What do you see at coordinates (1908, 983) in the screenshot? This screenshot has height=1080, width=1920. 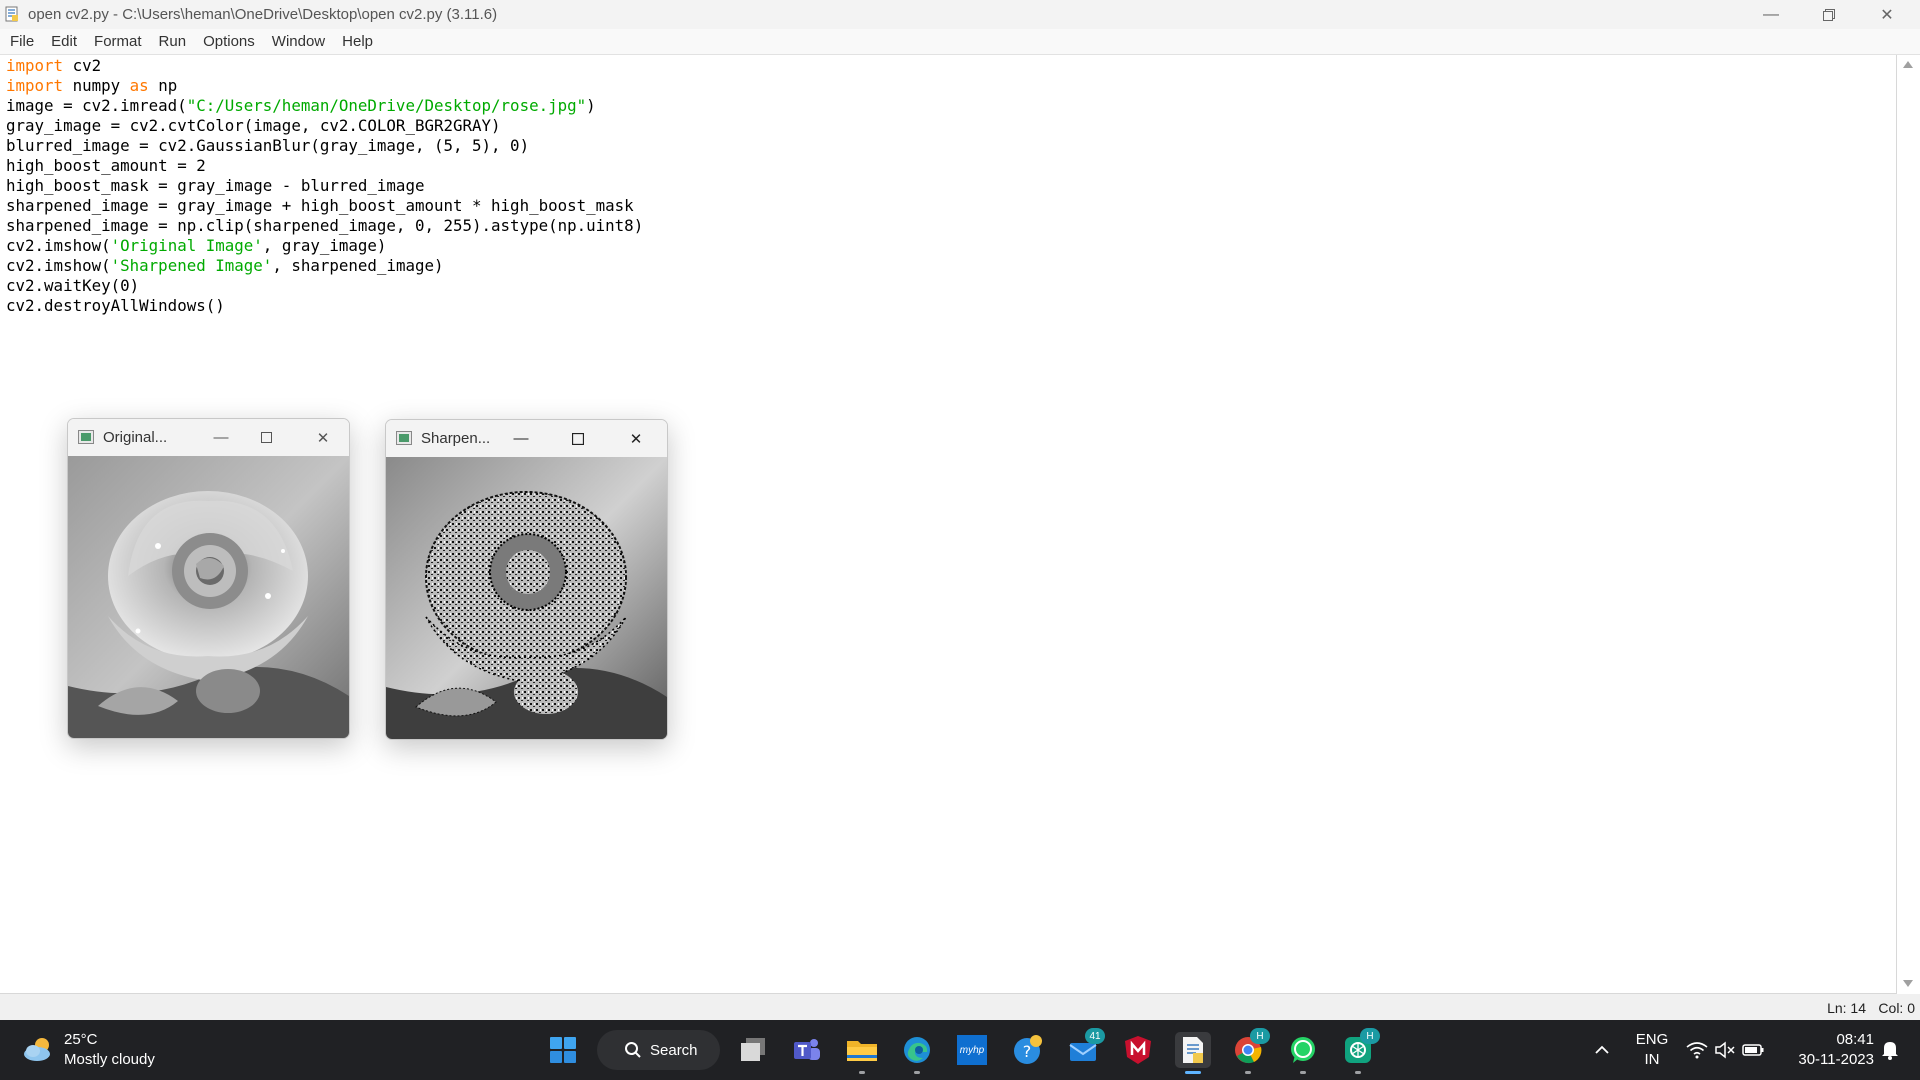 I see `scroll-down-icon` at bounding box center [1908, 983].